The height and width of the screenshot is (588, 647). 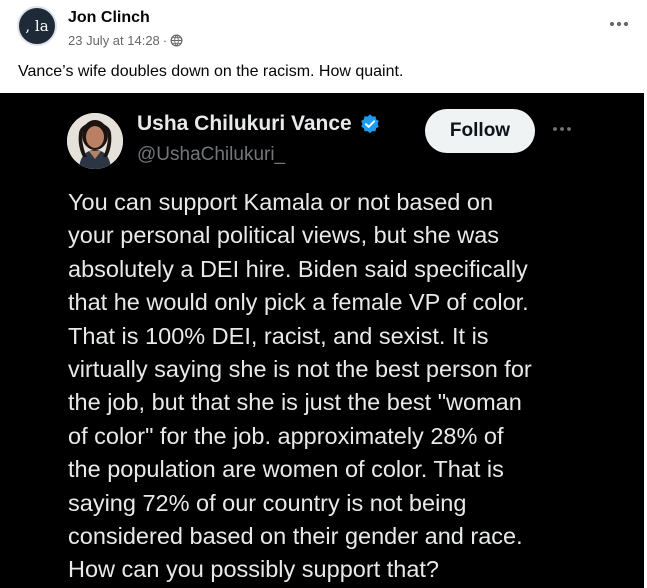 I want to click on verified-badge-icon, so click(x=369, y=124).